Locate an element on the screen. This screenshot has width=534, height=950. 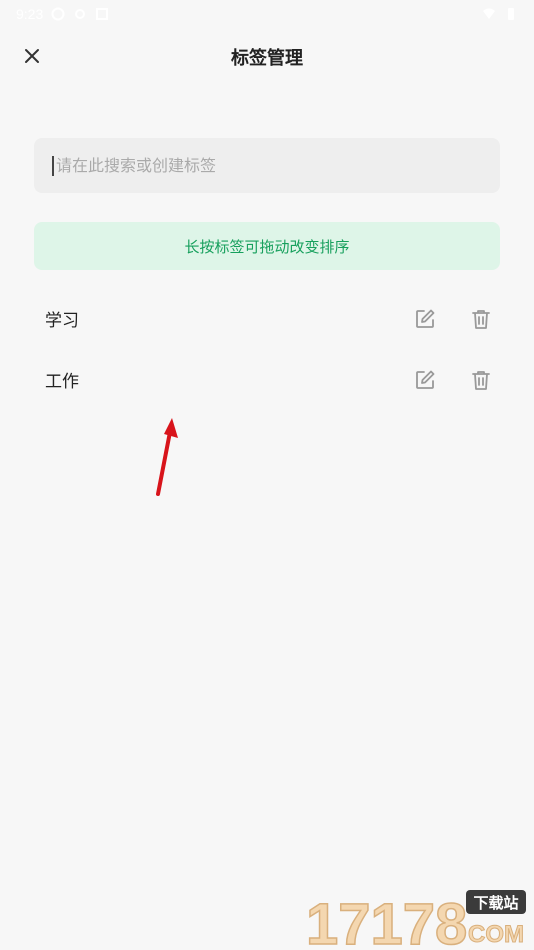
sort-hint-banner: 长按标签可拖动改变排序 is located at coordinates (267, 246).